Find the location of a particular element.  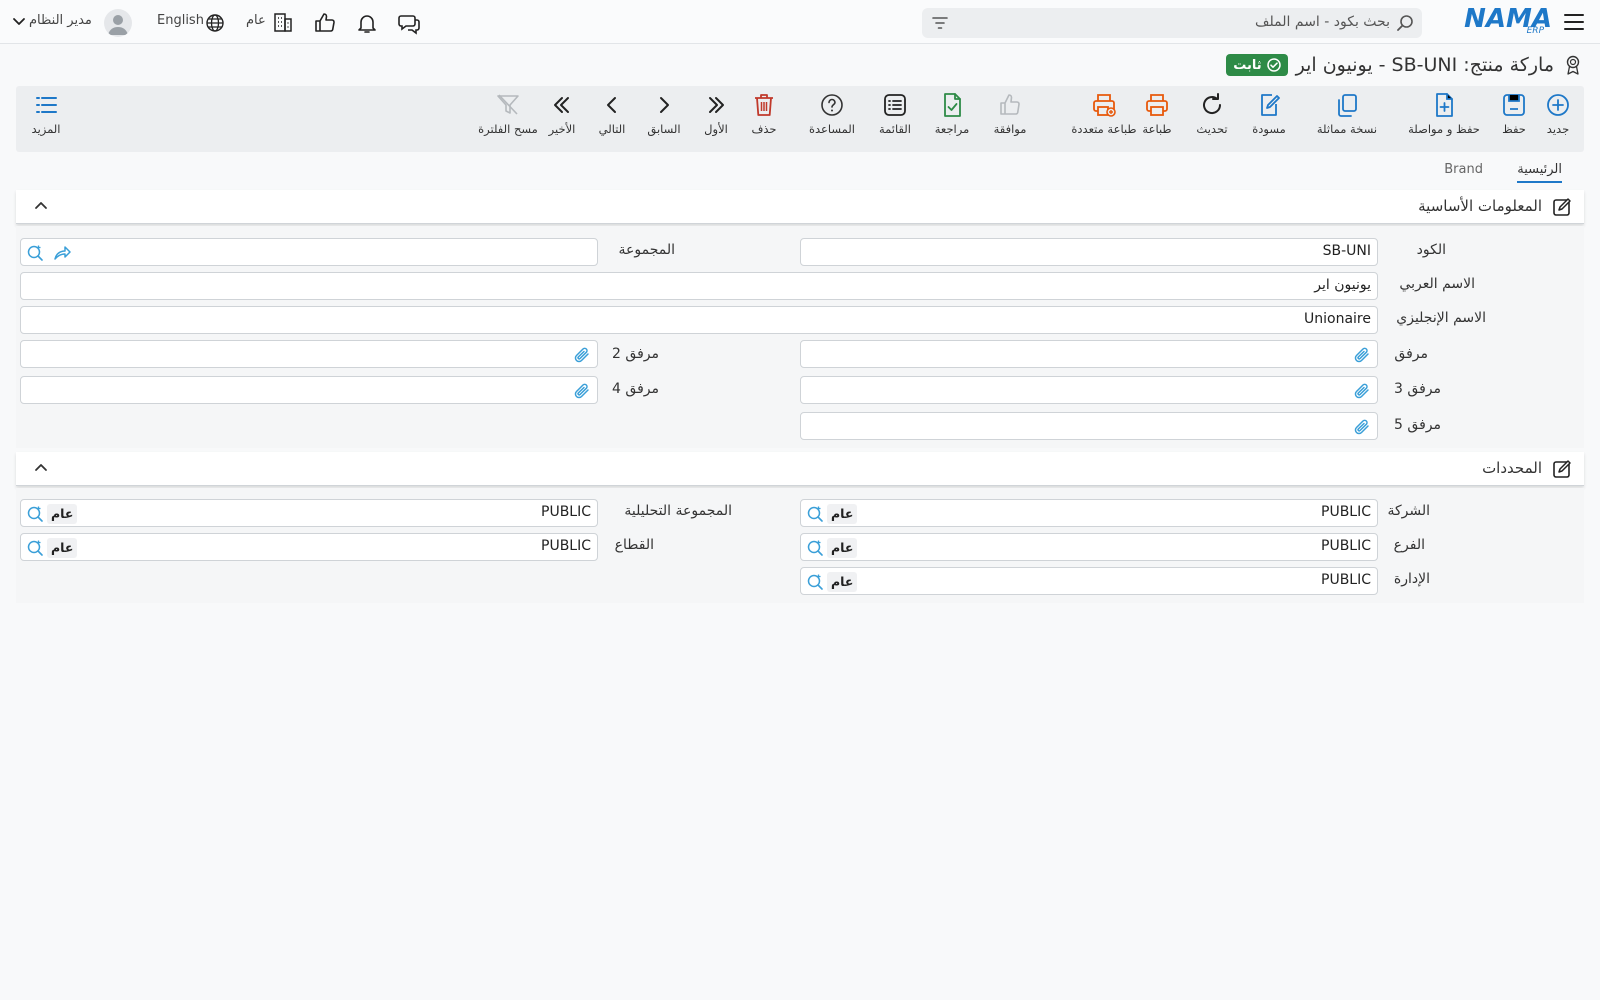

english-name-value: Unionaire is located at coordinates (1337, 319).